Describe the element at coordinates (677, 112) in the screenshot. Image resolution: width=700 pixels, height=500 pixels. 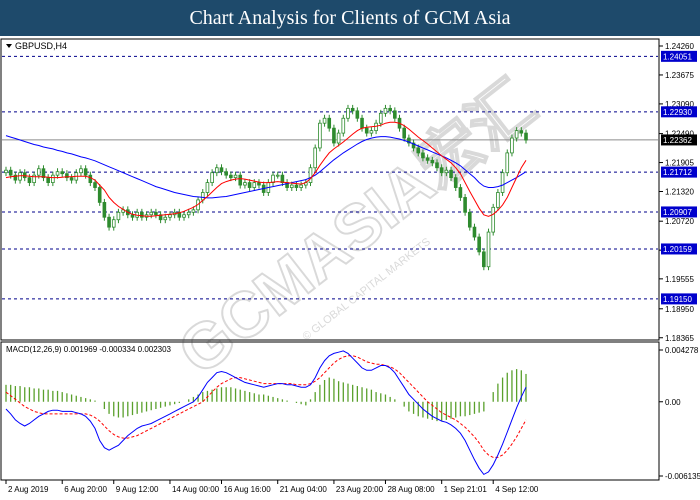
I see `level-tag-label: 1.22930` at that location.